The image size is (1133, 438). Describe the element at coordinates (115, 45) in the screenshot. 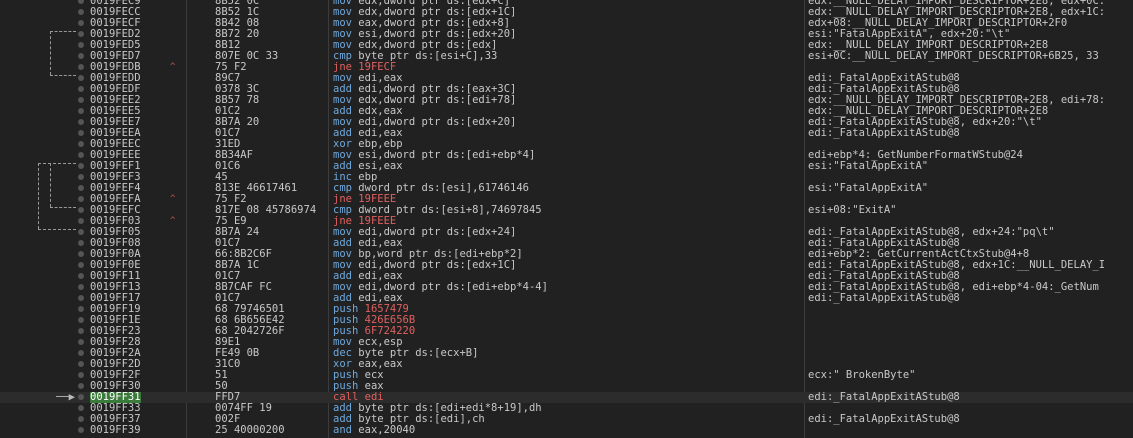

I see `row-address: 0019FED5` at that location.